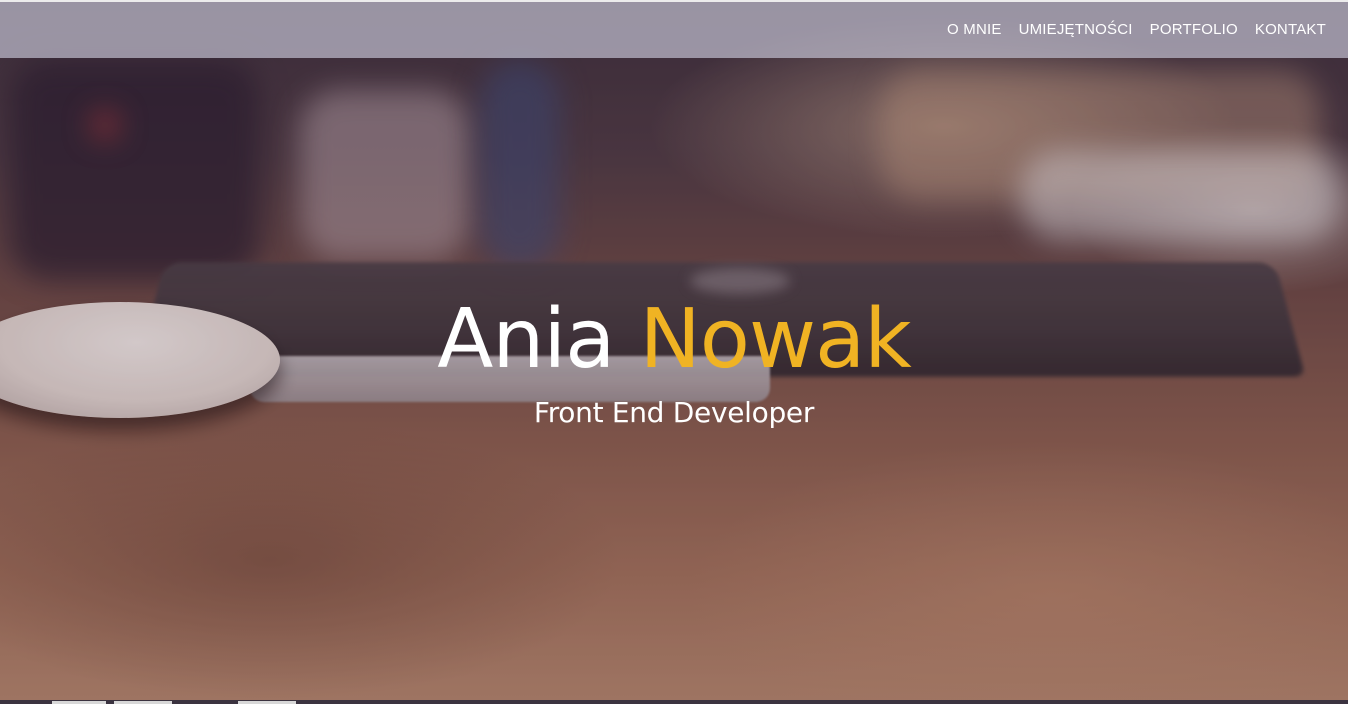 The width and height of the screenshot is (1348, 704). Describe the element at coordinates (674, 412) in the screenshot. I see `hero-subtitle: Front End Developer` at that location.